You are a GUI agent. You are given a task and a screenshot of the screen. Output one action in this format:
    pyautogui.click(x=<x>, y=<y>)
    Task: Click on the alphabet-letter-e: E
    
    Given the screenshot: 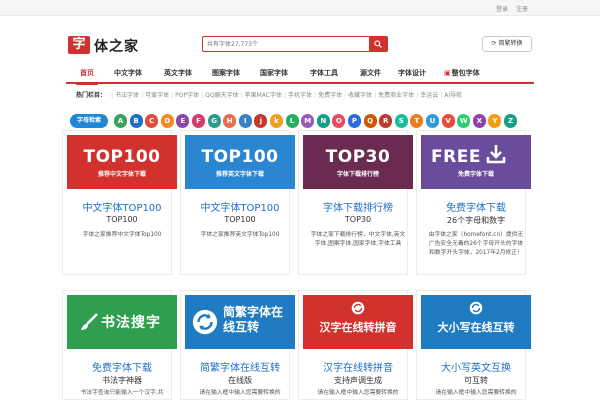 What is the action you would take?
    pyautogui.click(x=183, y=121)
    